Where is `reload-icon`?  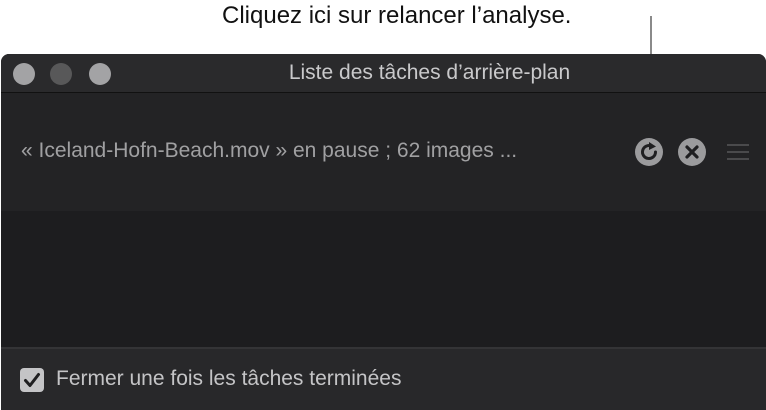
reload-icon is located at coordinates (649, 151).